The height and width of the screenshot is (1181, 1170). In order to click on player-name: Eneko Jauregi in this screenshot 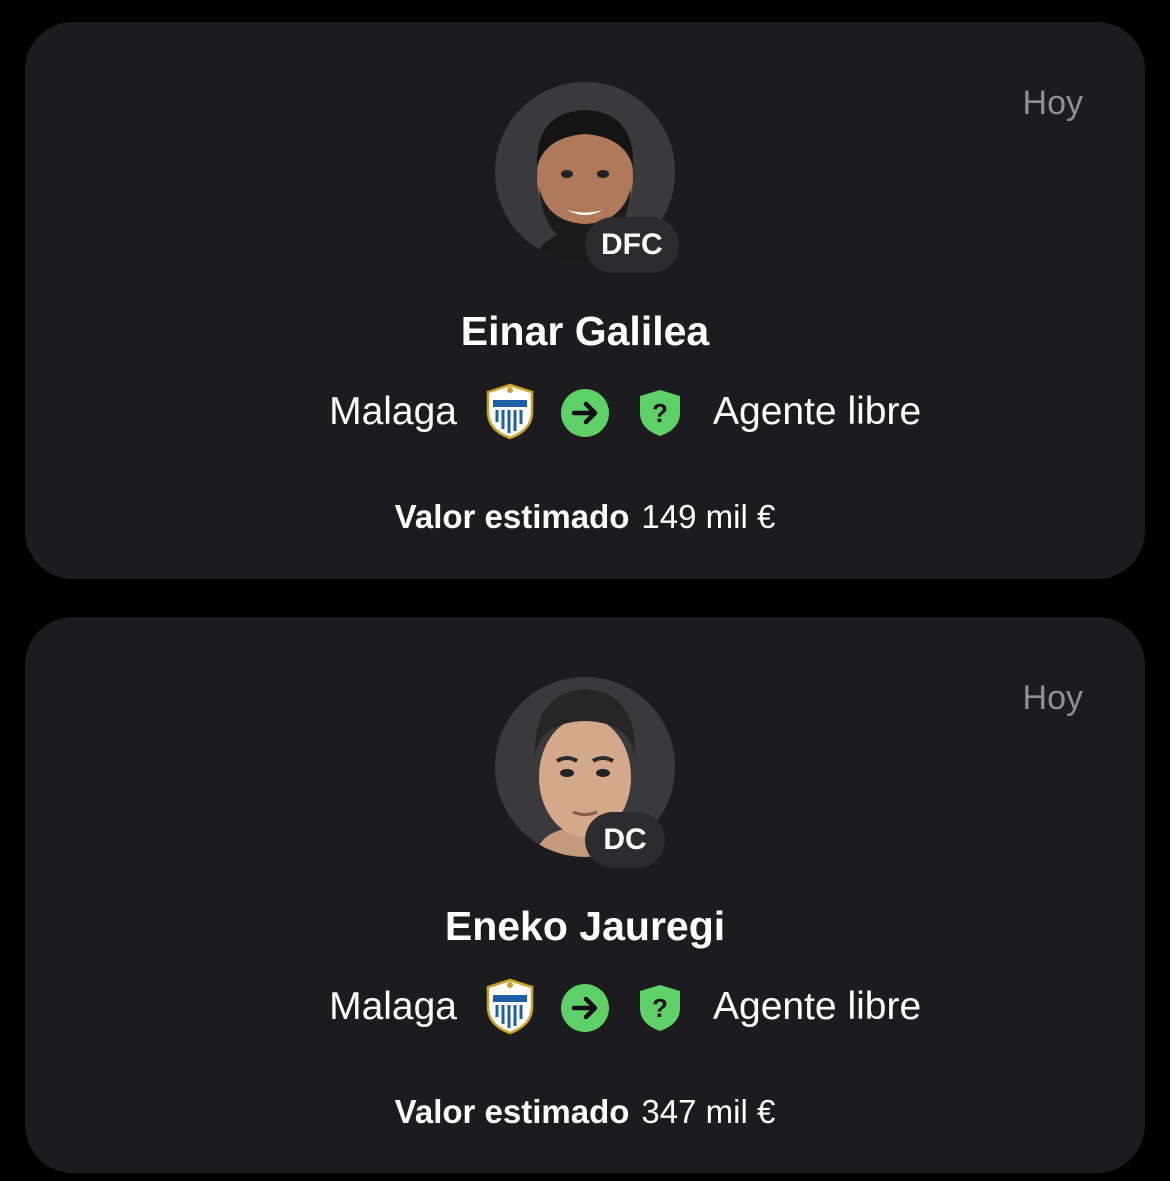, I will do `click(585, 926)`.